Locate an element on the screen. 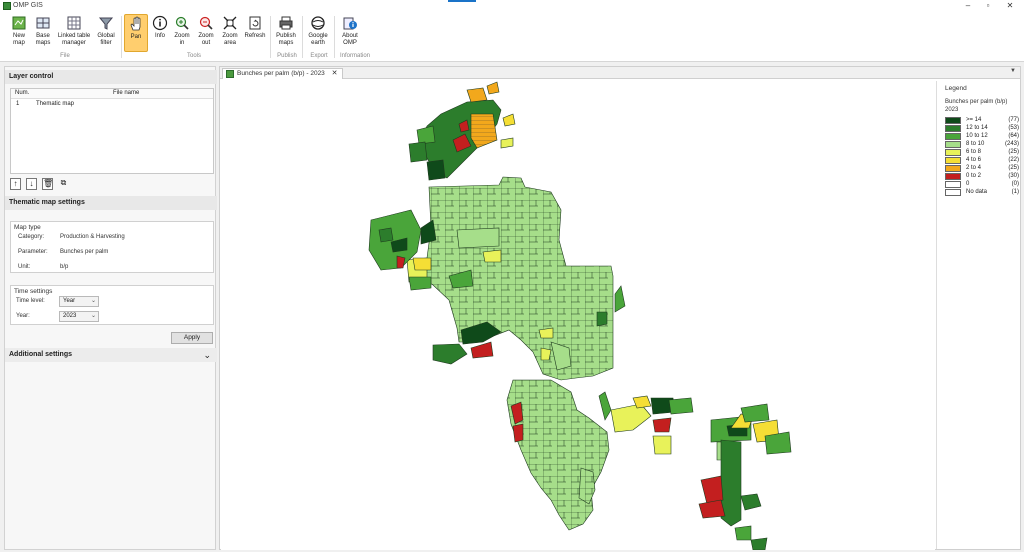 This screenshot has width=1024, height=552. legend-class-label: 0 is located at coordinates (968, 184).